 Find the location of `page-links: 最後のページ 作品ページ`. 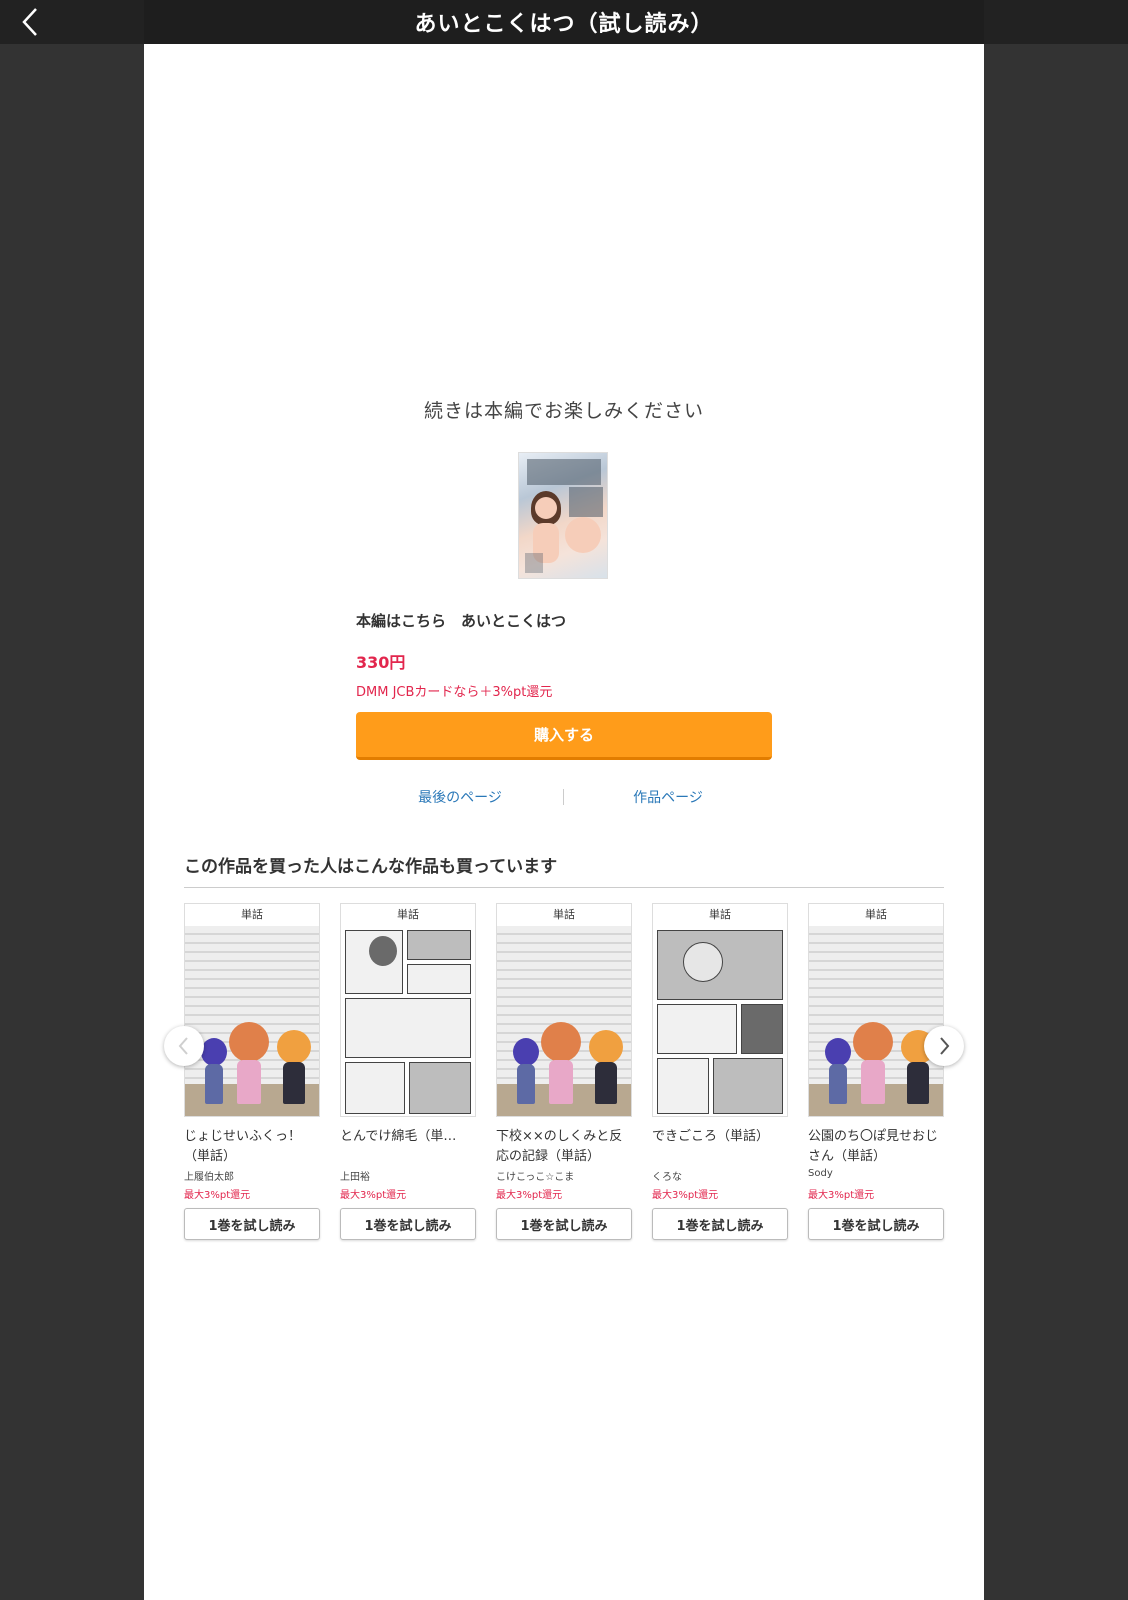

page-links: 最後のページ 作品ページ is located at coordinates (564, 799).